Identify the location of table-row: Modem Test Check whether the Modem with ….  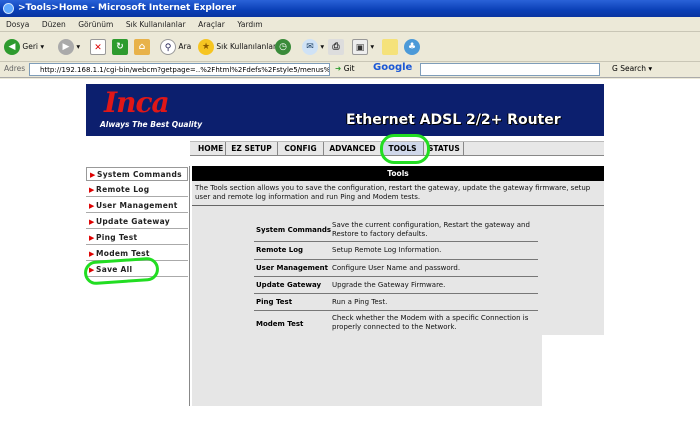
(396, 323).